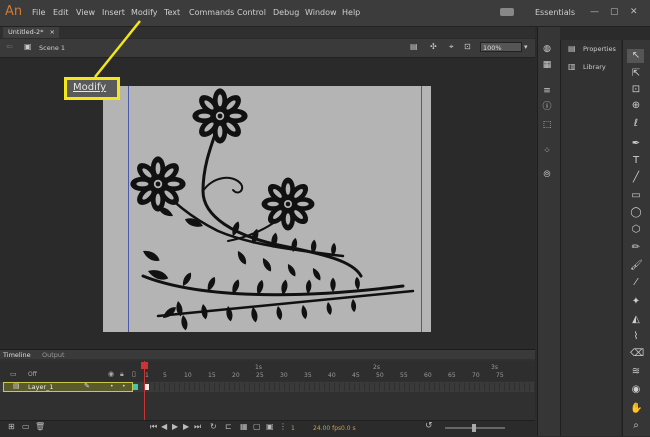 The image size is (650, 437). What do you see at coordinates (547, 49) in the screenshot?
I see `color-panel-icon: ◍` at bounding box center [547, 49].